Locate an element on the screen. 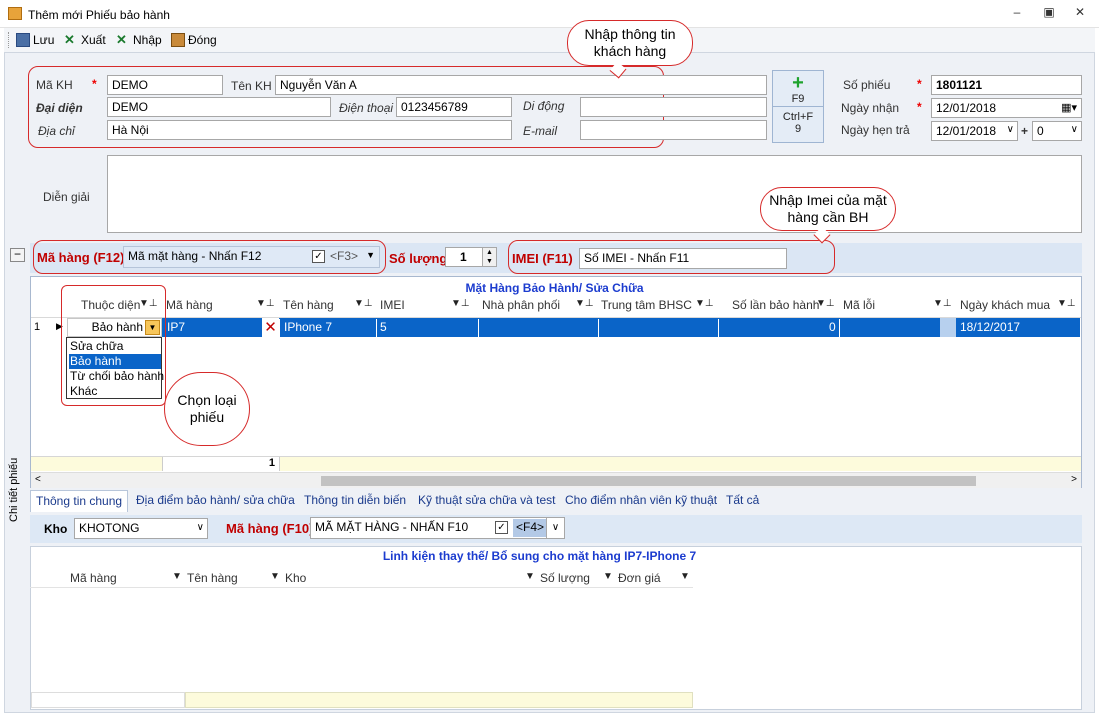 This screenshot has width=1099, height=713. phone-label: Điện thoại is located at coordinates (366, 108).